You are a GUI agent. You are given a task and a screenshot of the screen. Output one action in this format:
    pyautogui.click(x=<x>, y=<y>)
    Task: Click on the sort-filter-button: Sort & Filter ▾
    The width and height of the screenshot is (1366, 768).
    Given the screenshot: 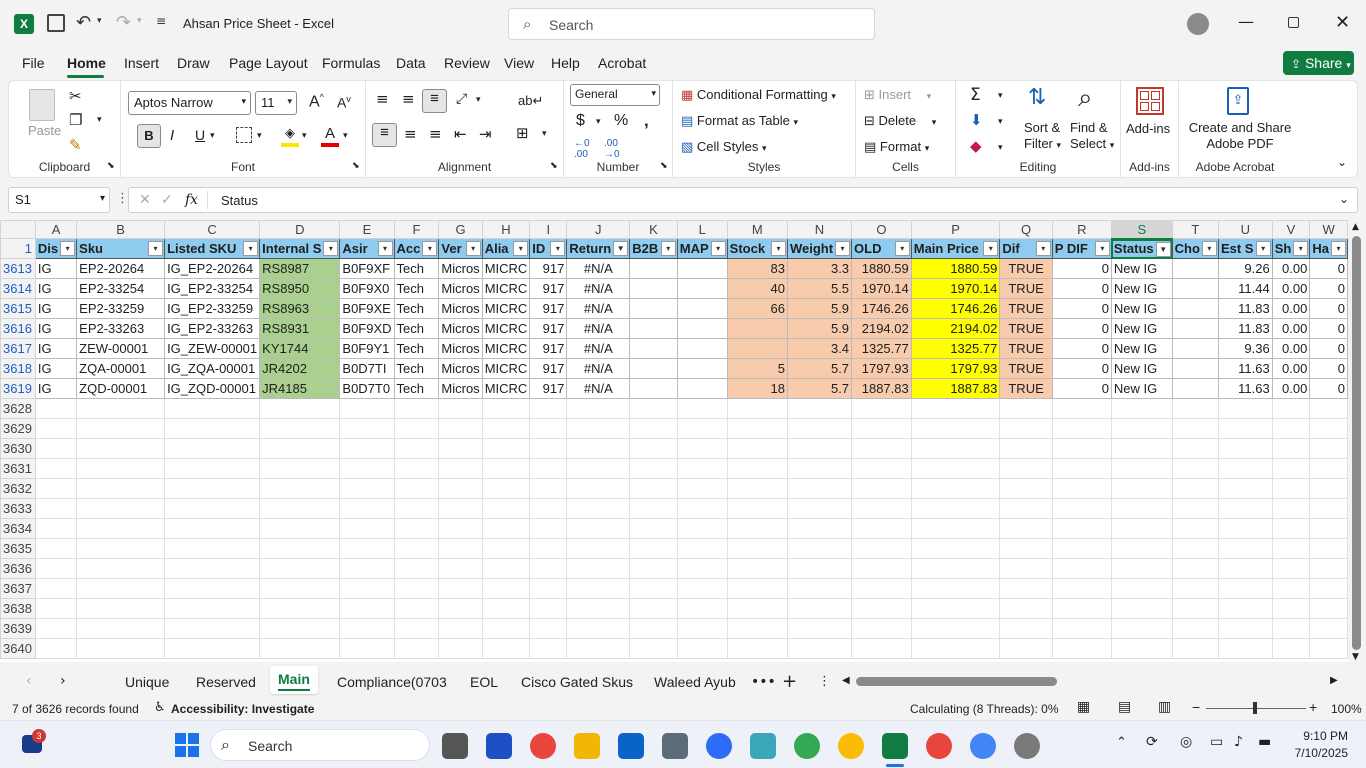 What is the action you would take?
    pyautogui.click(x=1042, y=137)
    